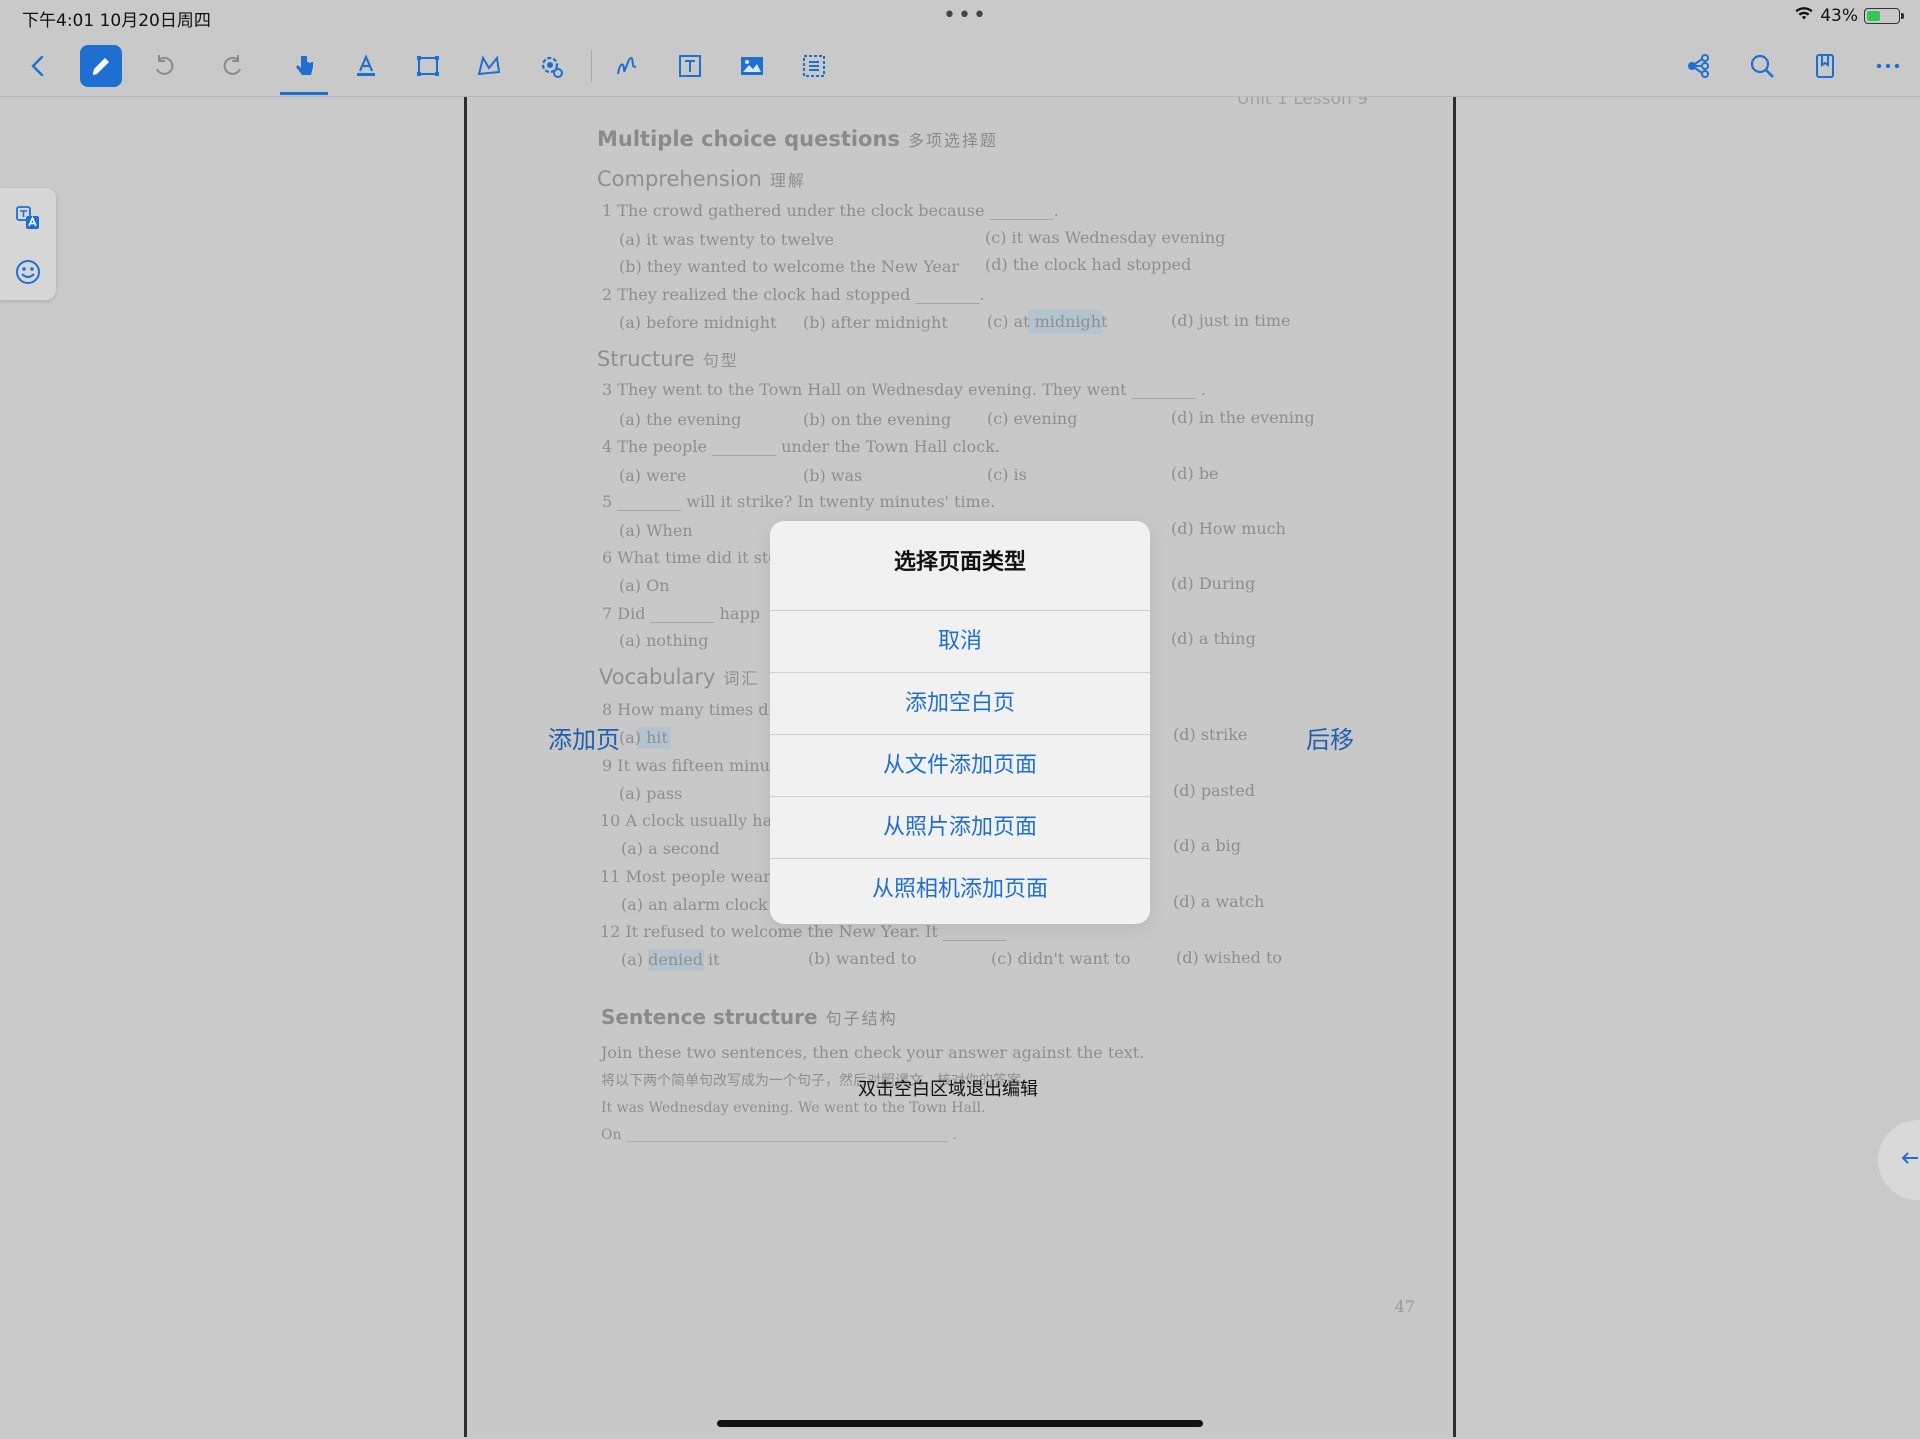  Describe the element at coordinates (693, 876) in the screenshot. I see `question-11: 11 Most people wear o` at that location.